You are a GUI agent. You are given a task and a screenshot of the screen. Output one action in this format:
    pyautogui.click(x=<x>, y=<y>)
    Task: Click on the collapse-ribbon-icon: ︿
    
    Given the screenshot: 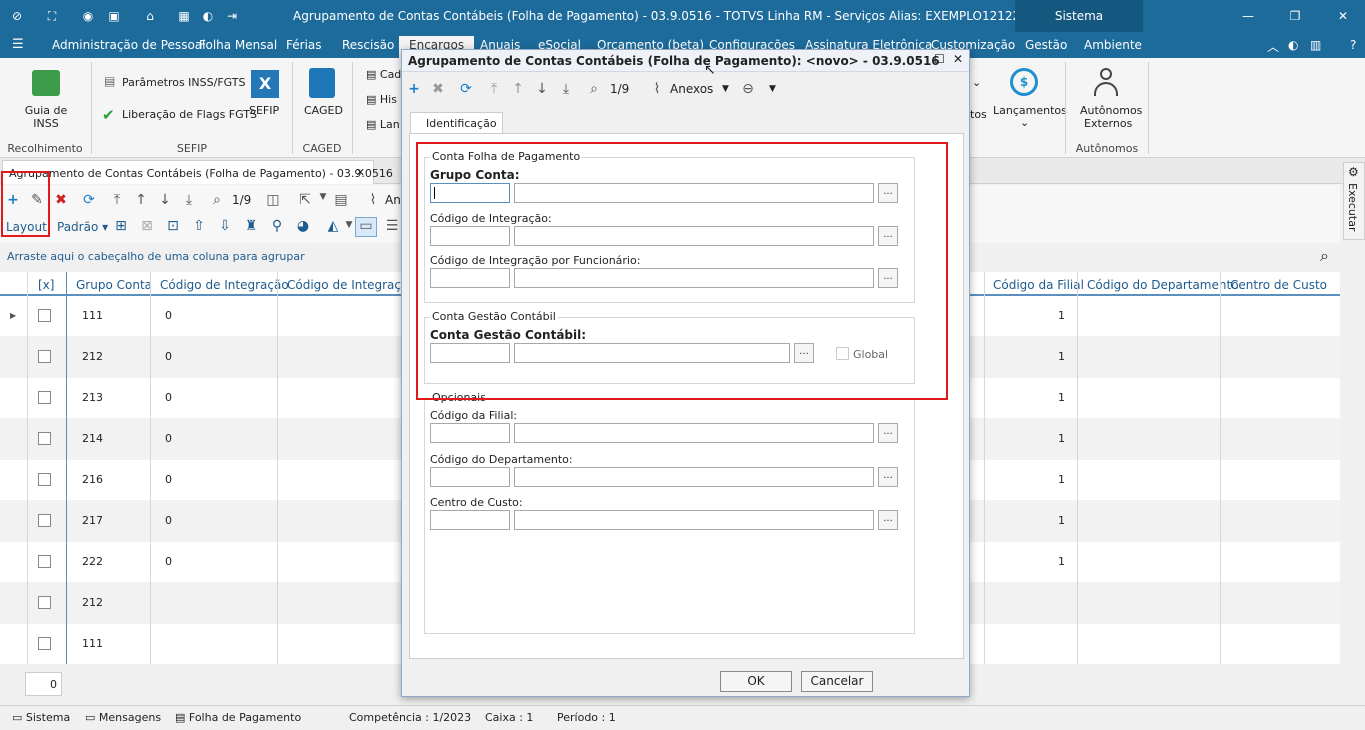 What is the action you would take?
    pyautogui.click(x=1273, y=46)
    